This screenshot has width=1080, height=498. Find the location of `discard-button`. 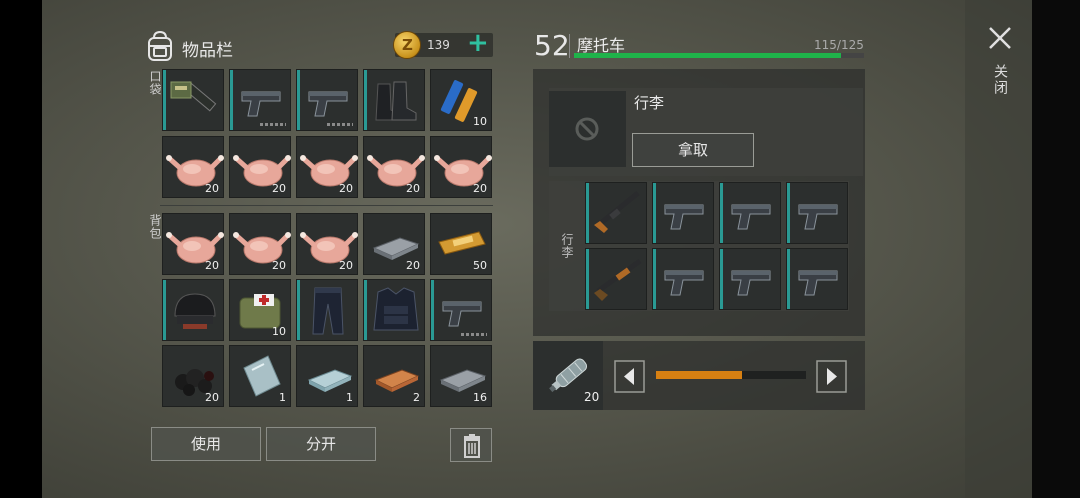

discard-button is located at coordinates (471, 445).